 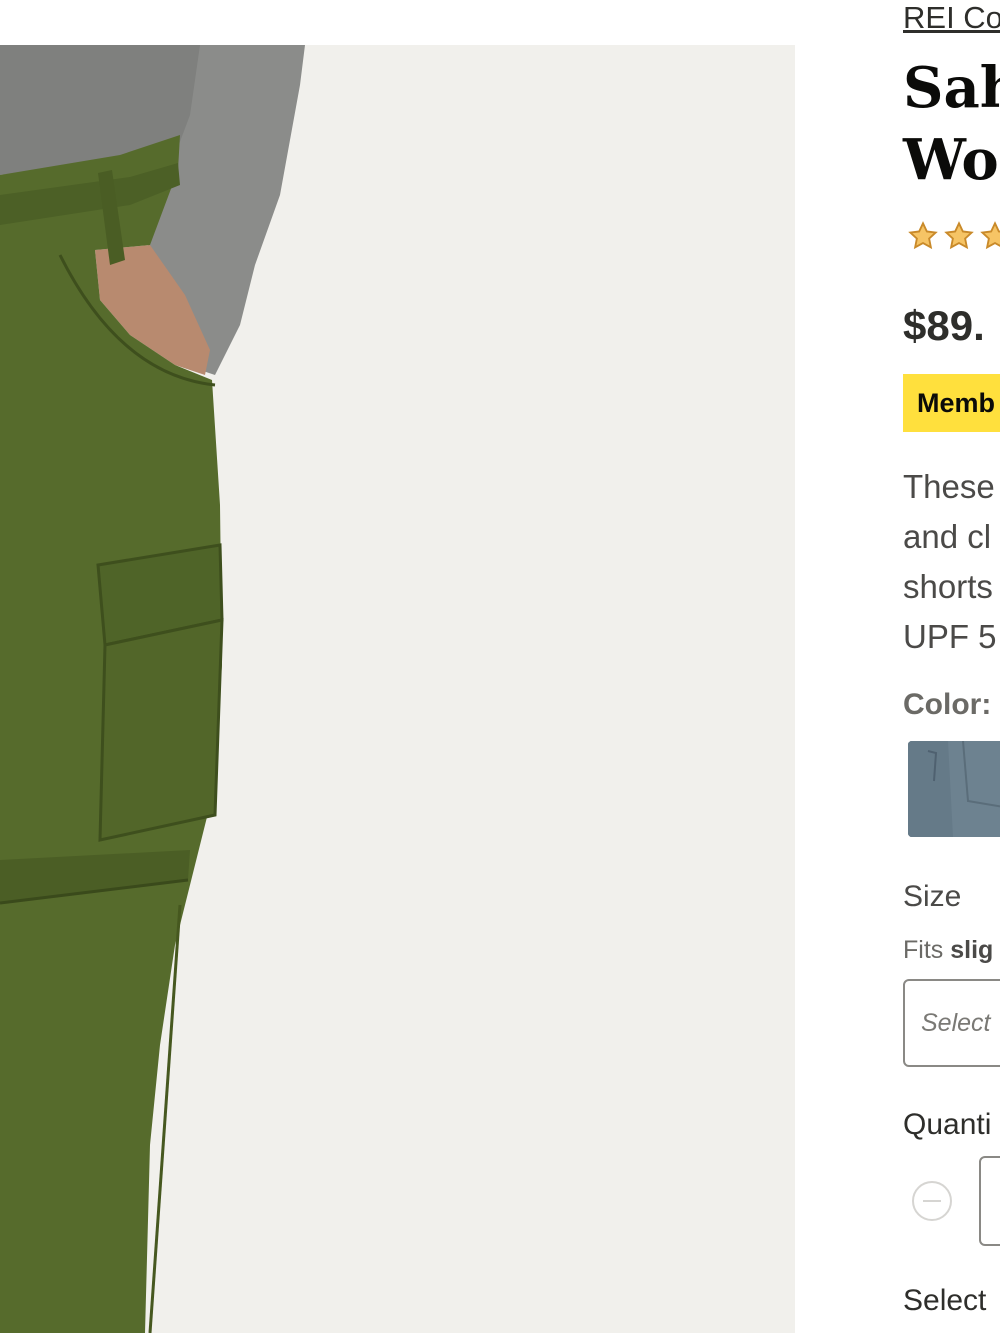 What do you see at coordinates (948, 586) in the screenshot?
I see `description-line: shorts` at bounding box center [948, 586].